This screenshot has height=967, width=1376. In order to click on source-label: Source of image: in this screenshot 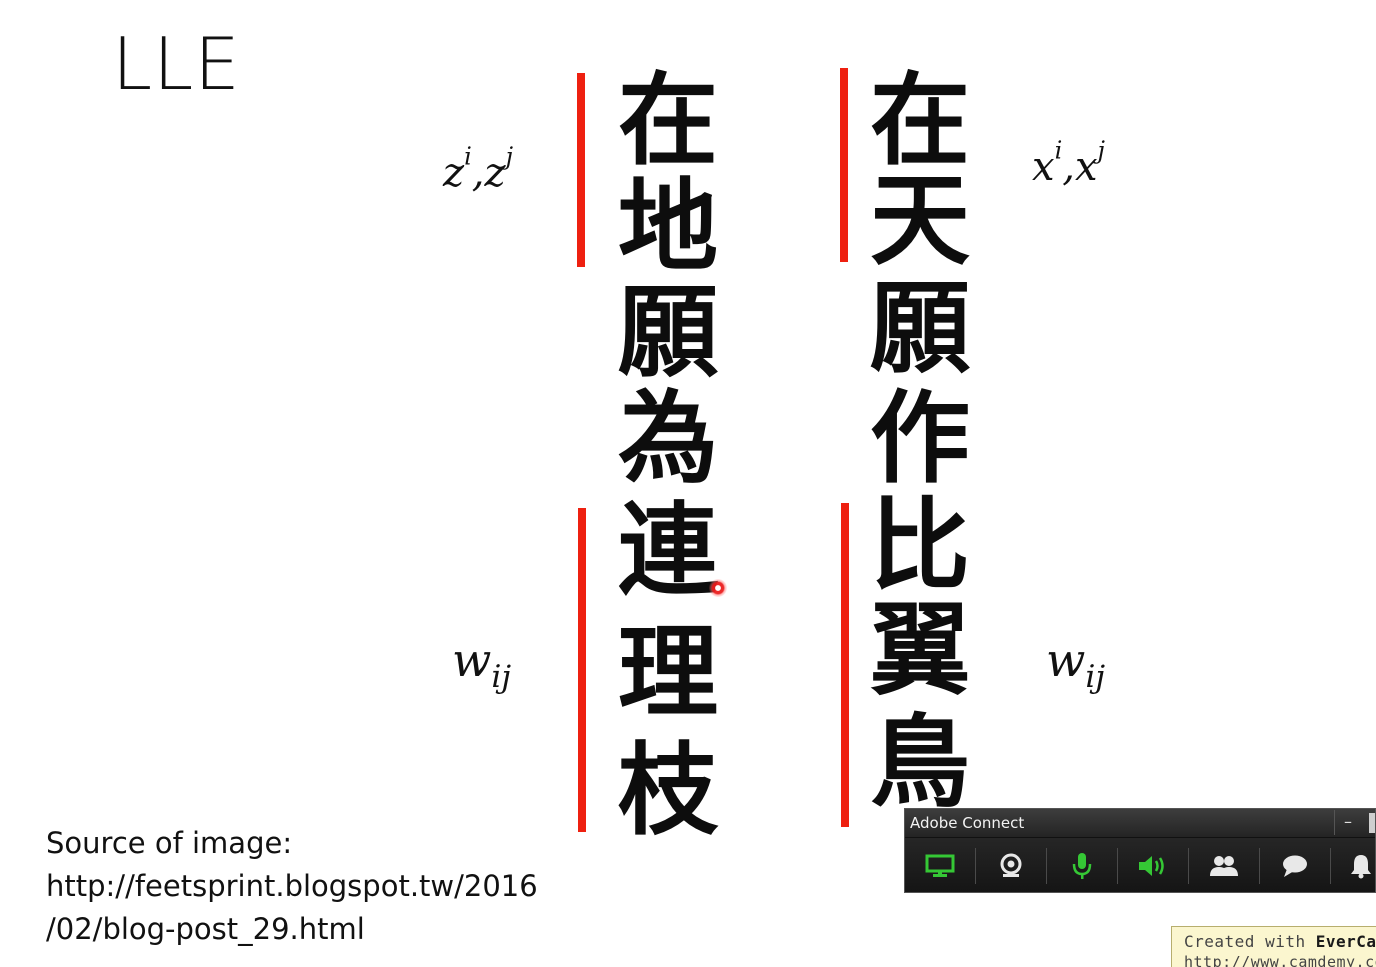, I will do `click(169, 843)`.